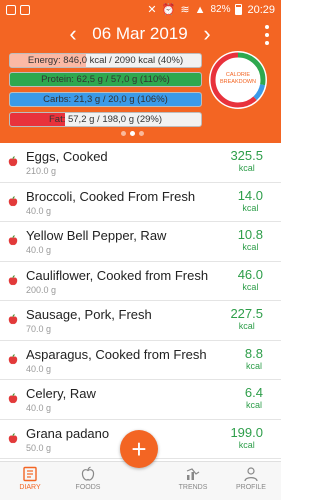 This screenshot has height=500, width=320. Describe the element at coordinates (140, 34) in the screenshot. I see `date-title: 06 Mar 2019` at that location.